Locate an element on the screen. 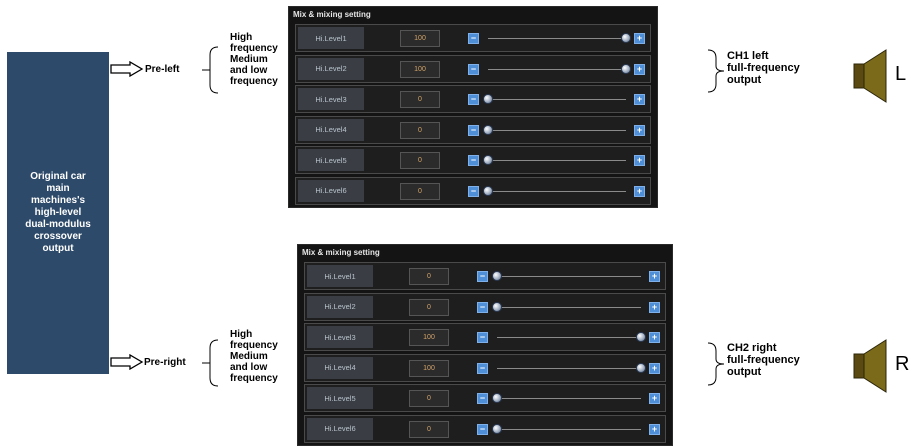  band-bracket-left-icon is located at coordinates (210, 70).